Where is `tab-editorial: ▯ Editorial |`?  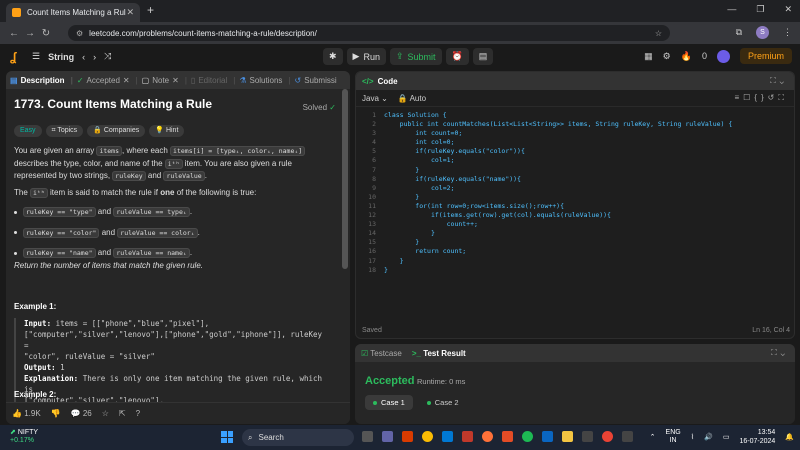
tab-editorial: ▯ Editorial | is located at coordinates (213, 80).